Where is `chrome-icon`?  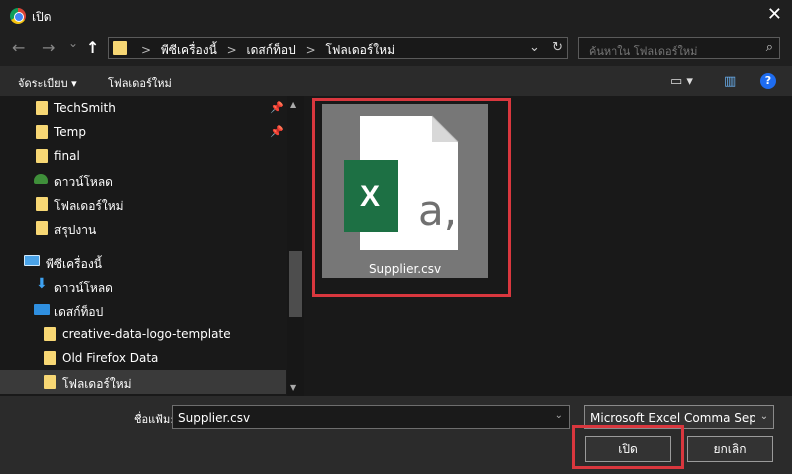
chrome-icon is located at coordinates (18, 16).